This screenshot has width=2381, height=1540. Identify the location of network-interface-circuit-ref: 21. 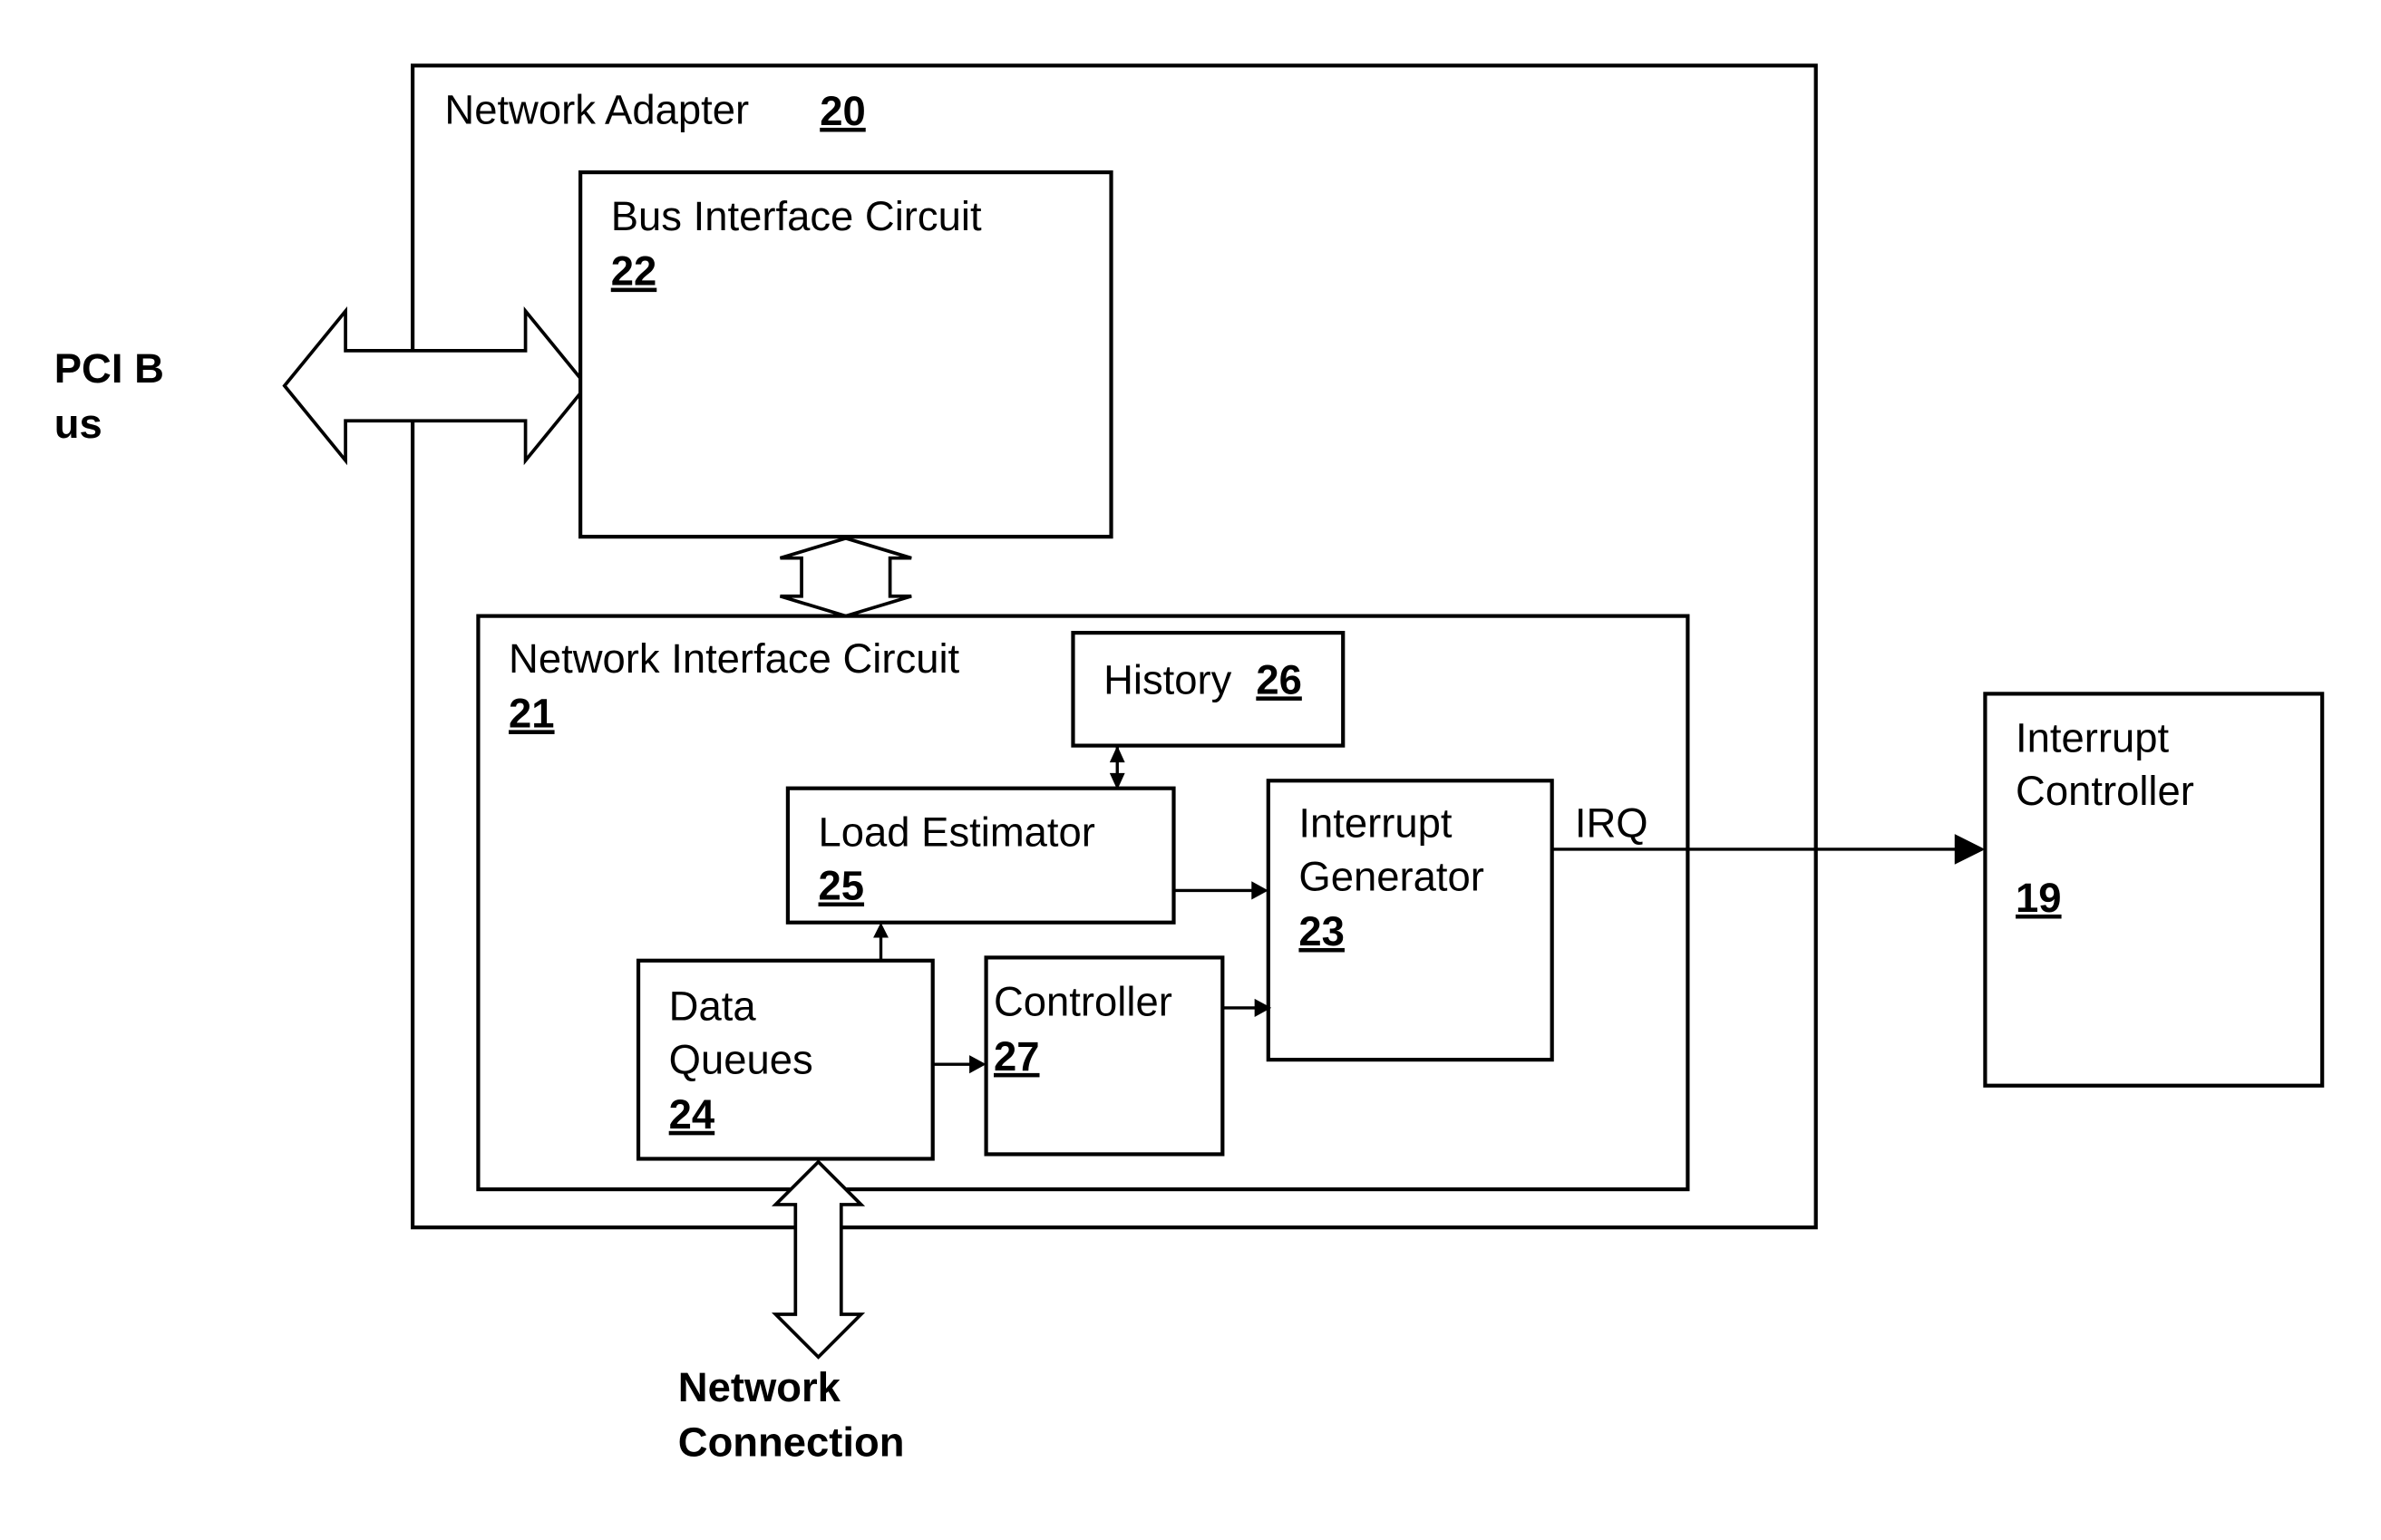
(532, 713).